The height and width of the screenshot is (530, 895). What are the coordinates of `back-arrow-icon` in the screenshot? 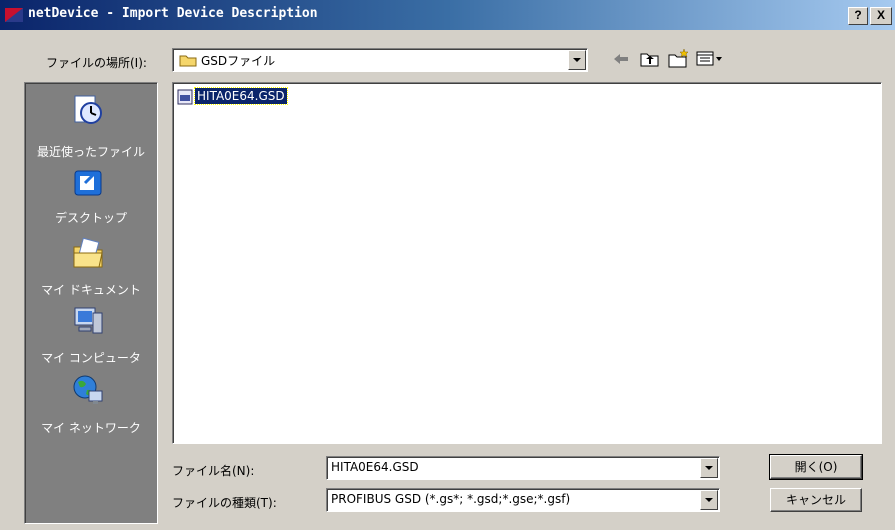 It's located at (621, 59).